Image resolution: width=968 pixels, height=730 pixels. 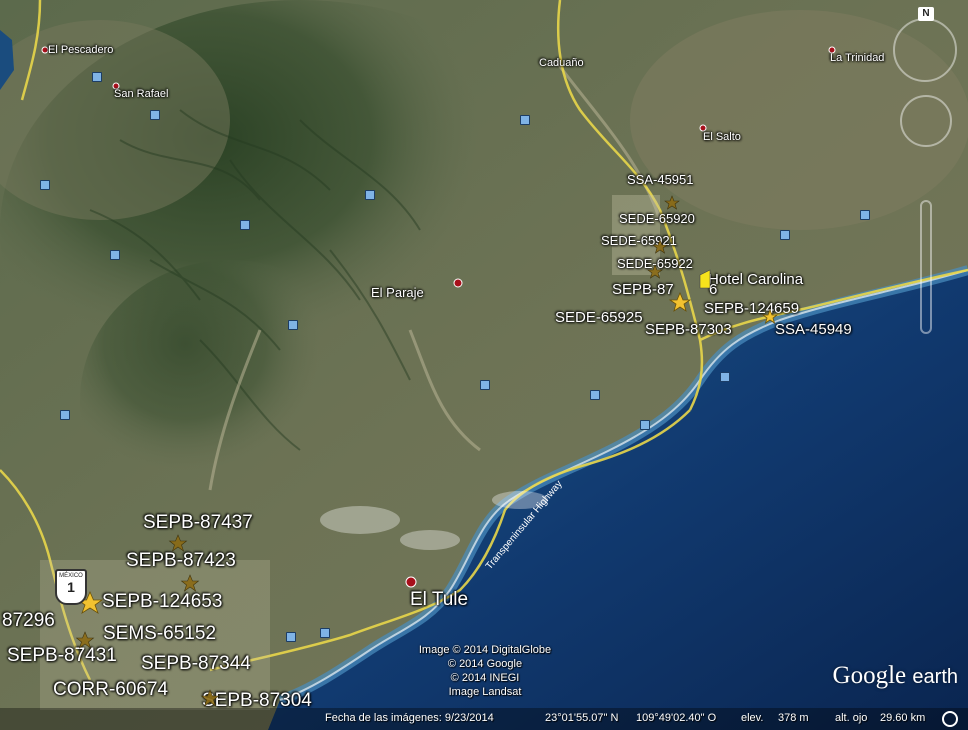 What do you see at coordinates (793, 718) in the screenshot?
I see `elevation-value: 378 m` at bounding box center [793, 718].